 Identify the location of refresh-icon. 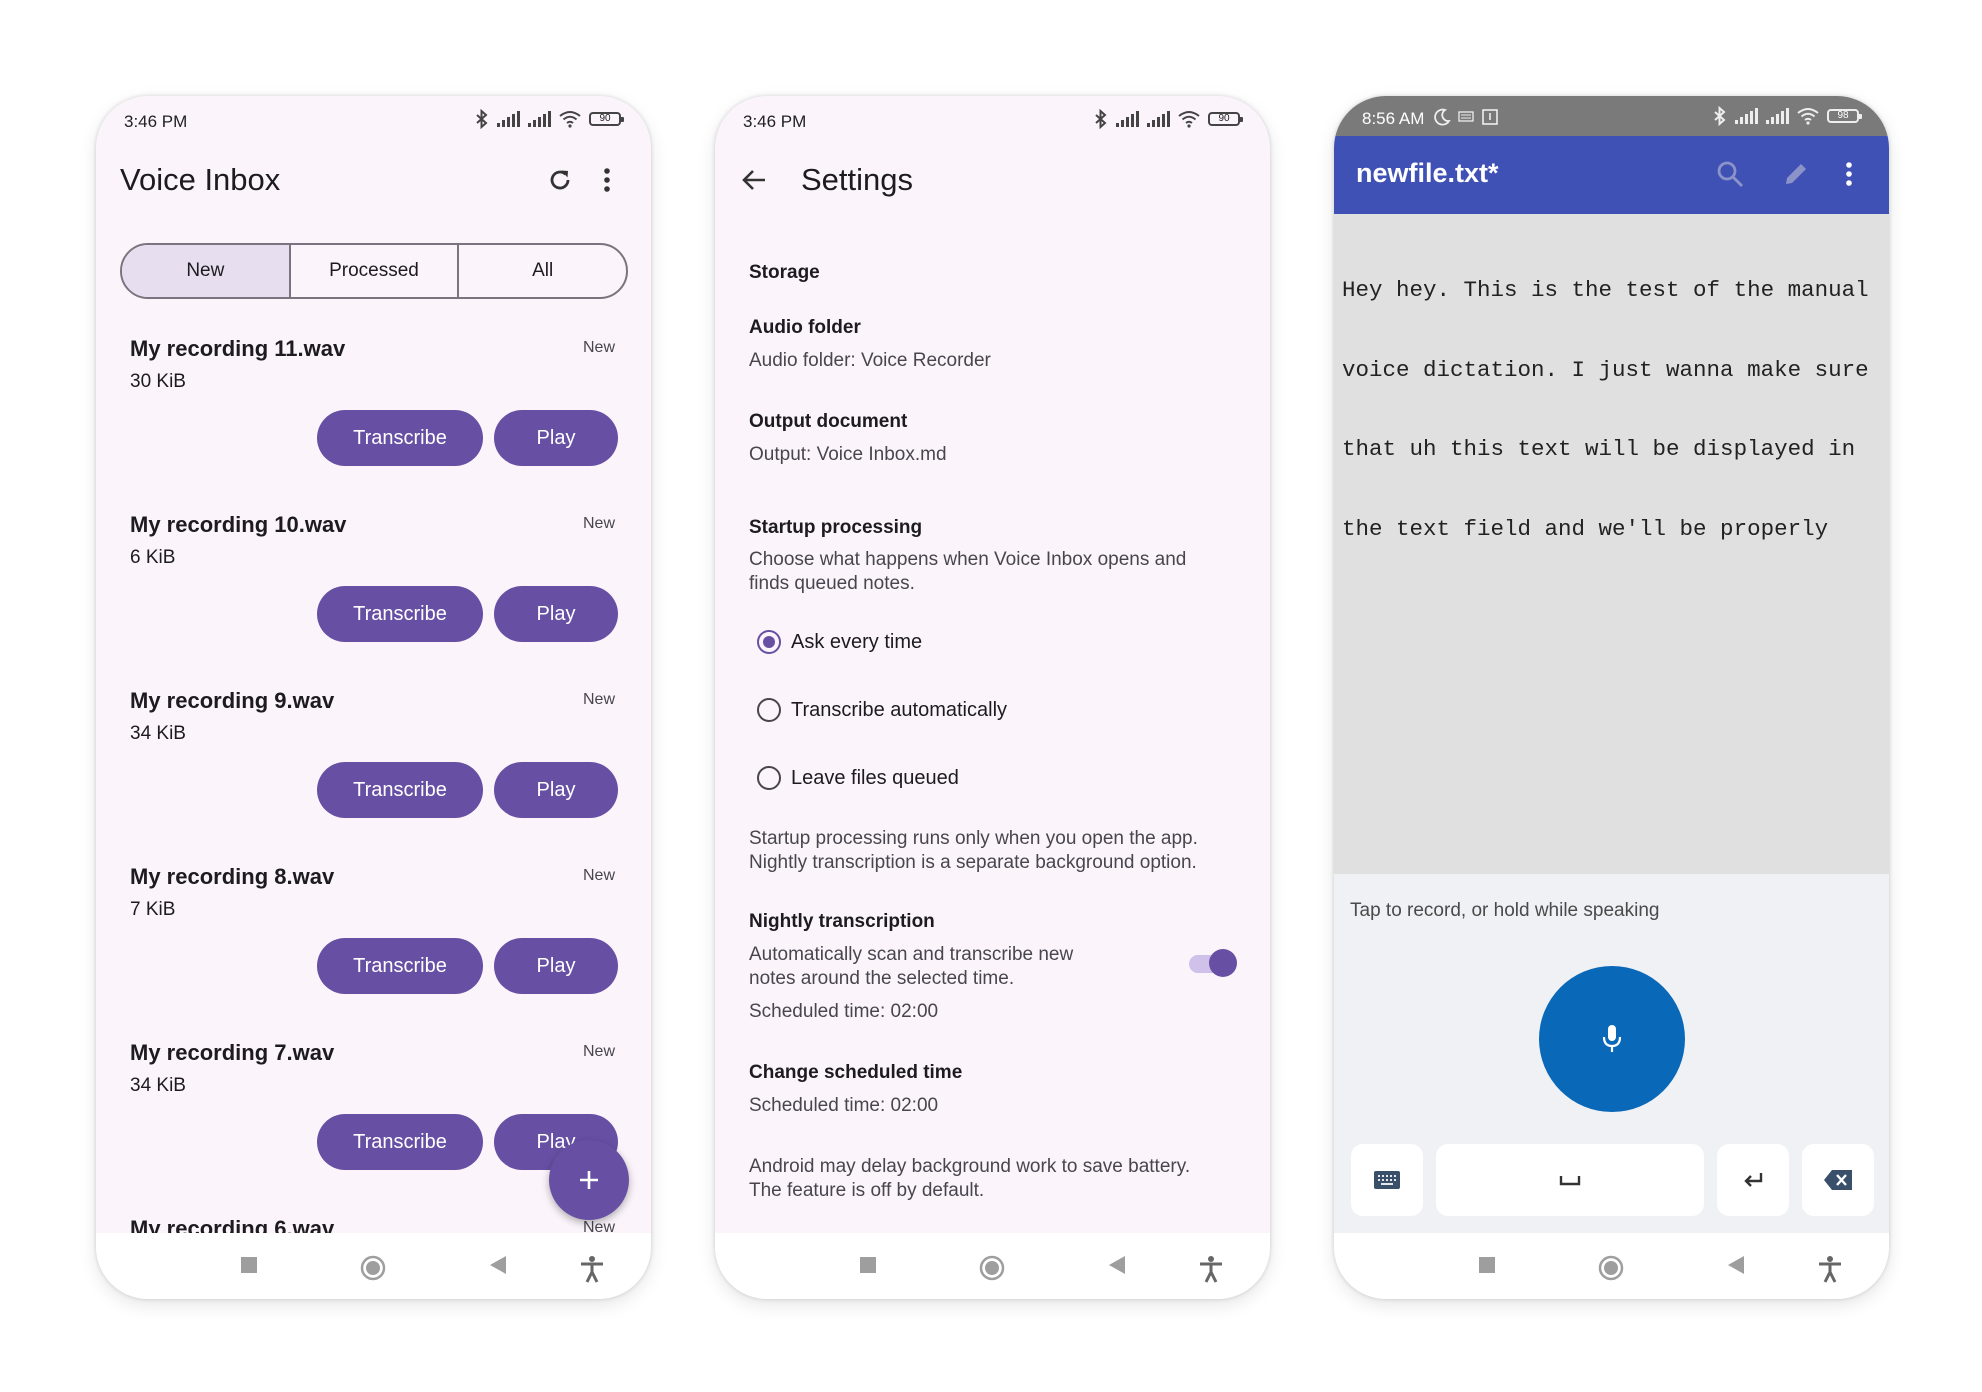
(560, 180).